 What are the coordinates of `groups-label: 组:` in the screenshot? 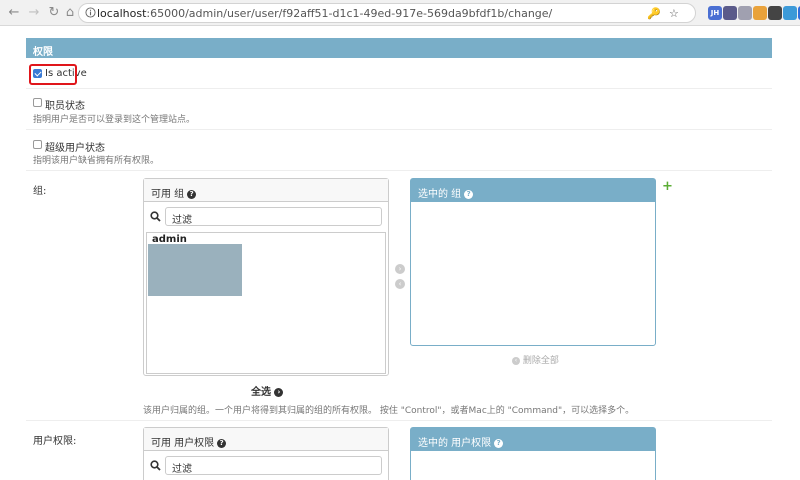 It's located at (40, 191).